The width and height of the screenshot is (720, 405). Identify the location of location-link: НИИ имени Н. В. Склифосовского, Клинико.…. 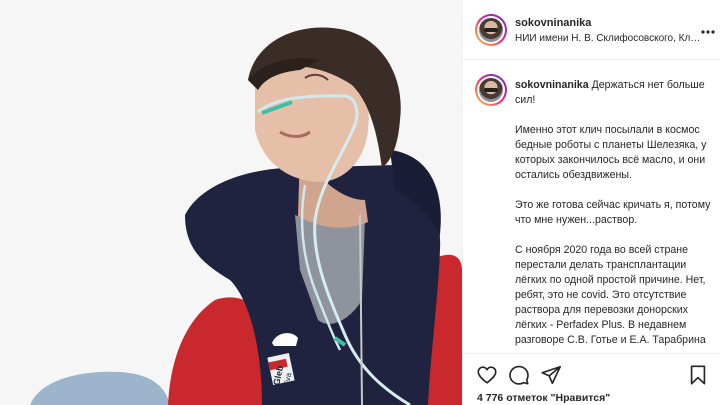
(609, 38).